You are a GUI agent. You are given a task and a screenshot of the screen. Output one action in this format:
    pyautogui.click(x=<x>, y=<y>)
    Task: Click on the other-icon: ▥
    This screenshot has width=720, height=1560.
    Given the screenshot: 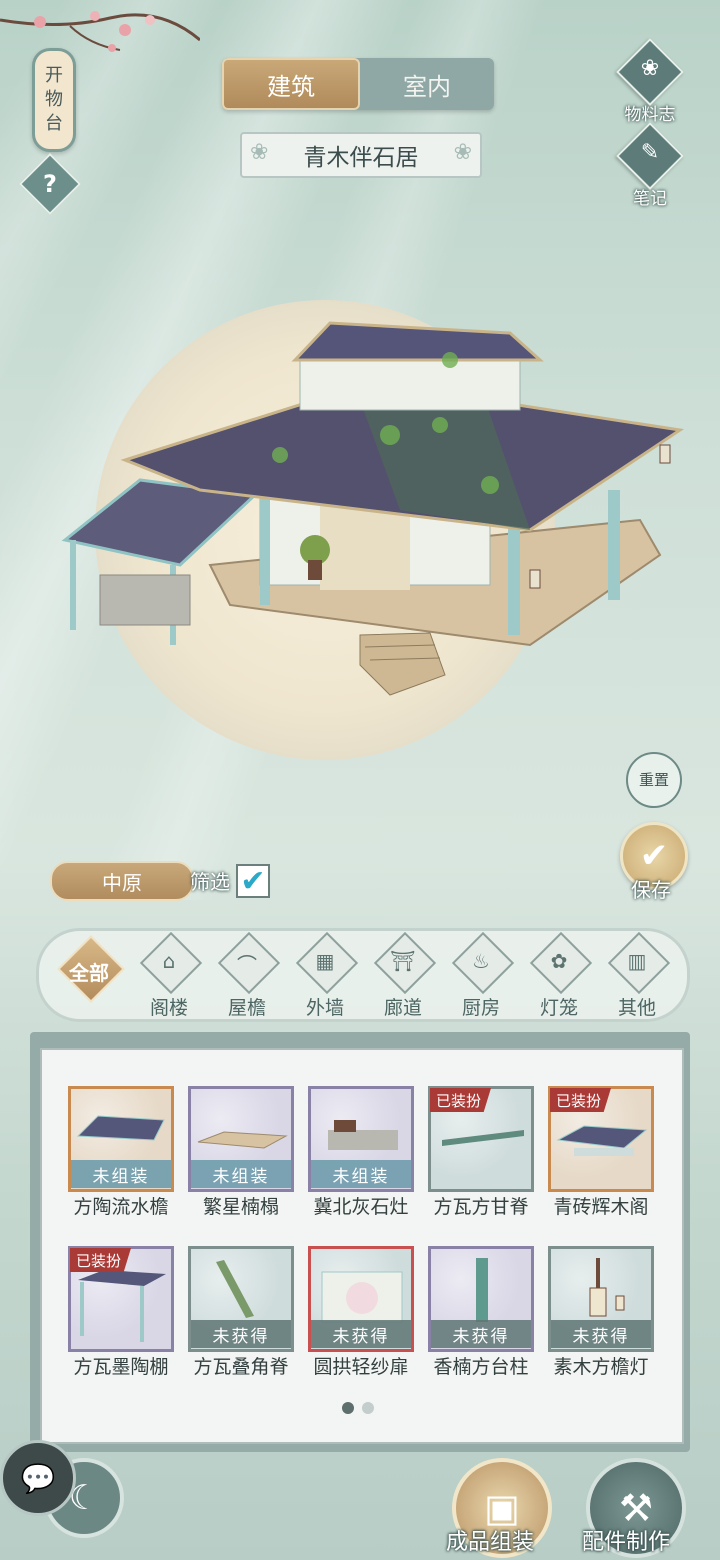 What is the action you would take?
    pyautogui.click(x=637, y=961)
    